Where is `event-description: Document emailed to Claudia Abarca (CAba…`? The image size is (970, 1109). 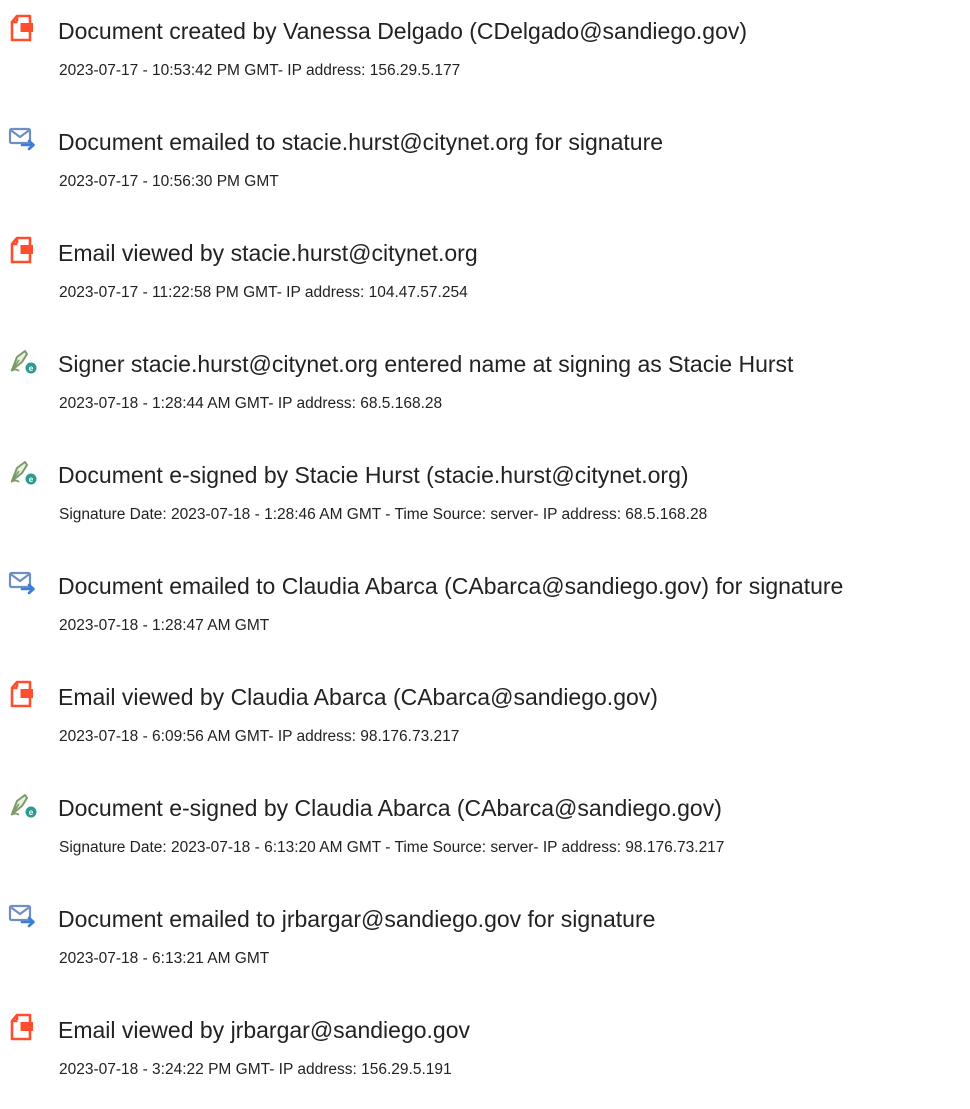 event-description: Document emailed to Claudia Abarca (CAba… is located at coordinates (451, 586).